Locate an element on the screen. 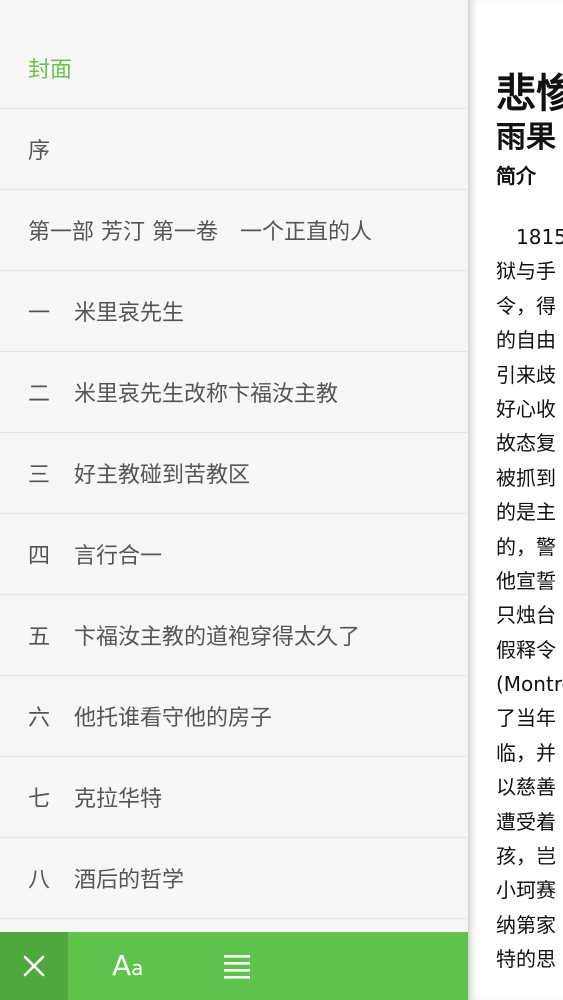 Image resolution: width=563 pixels, height=1000 pixels. text-line: 1815 is located at coordinates (529, 237).